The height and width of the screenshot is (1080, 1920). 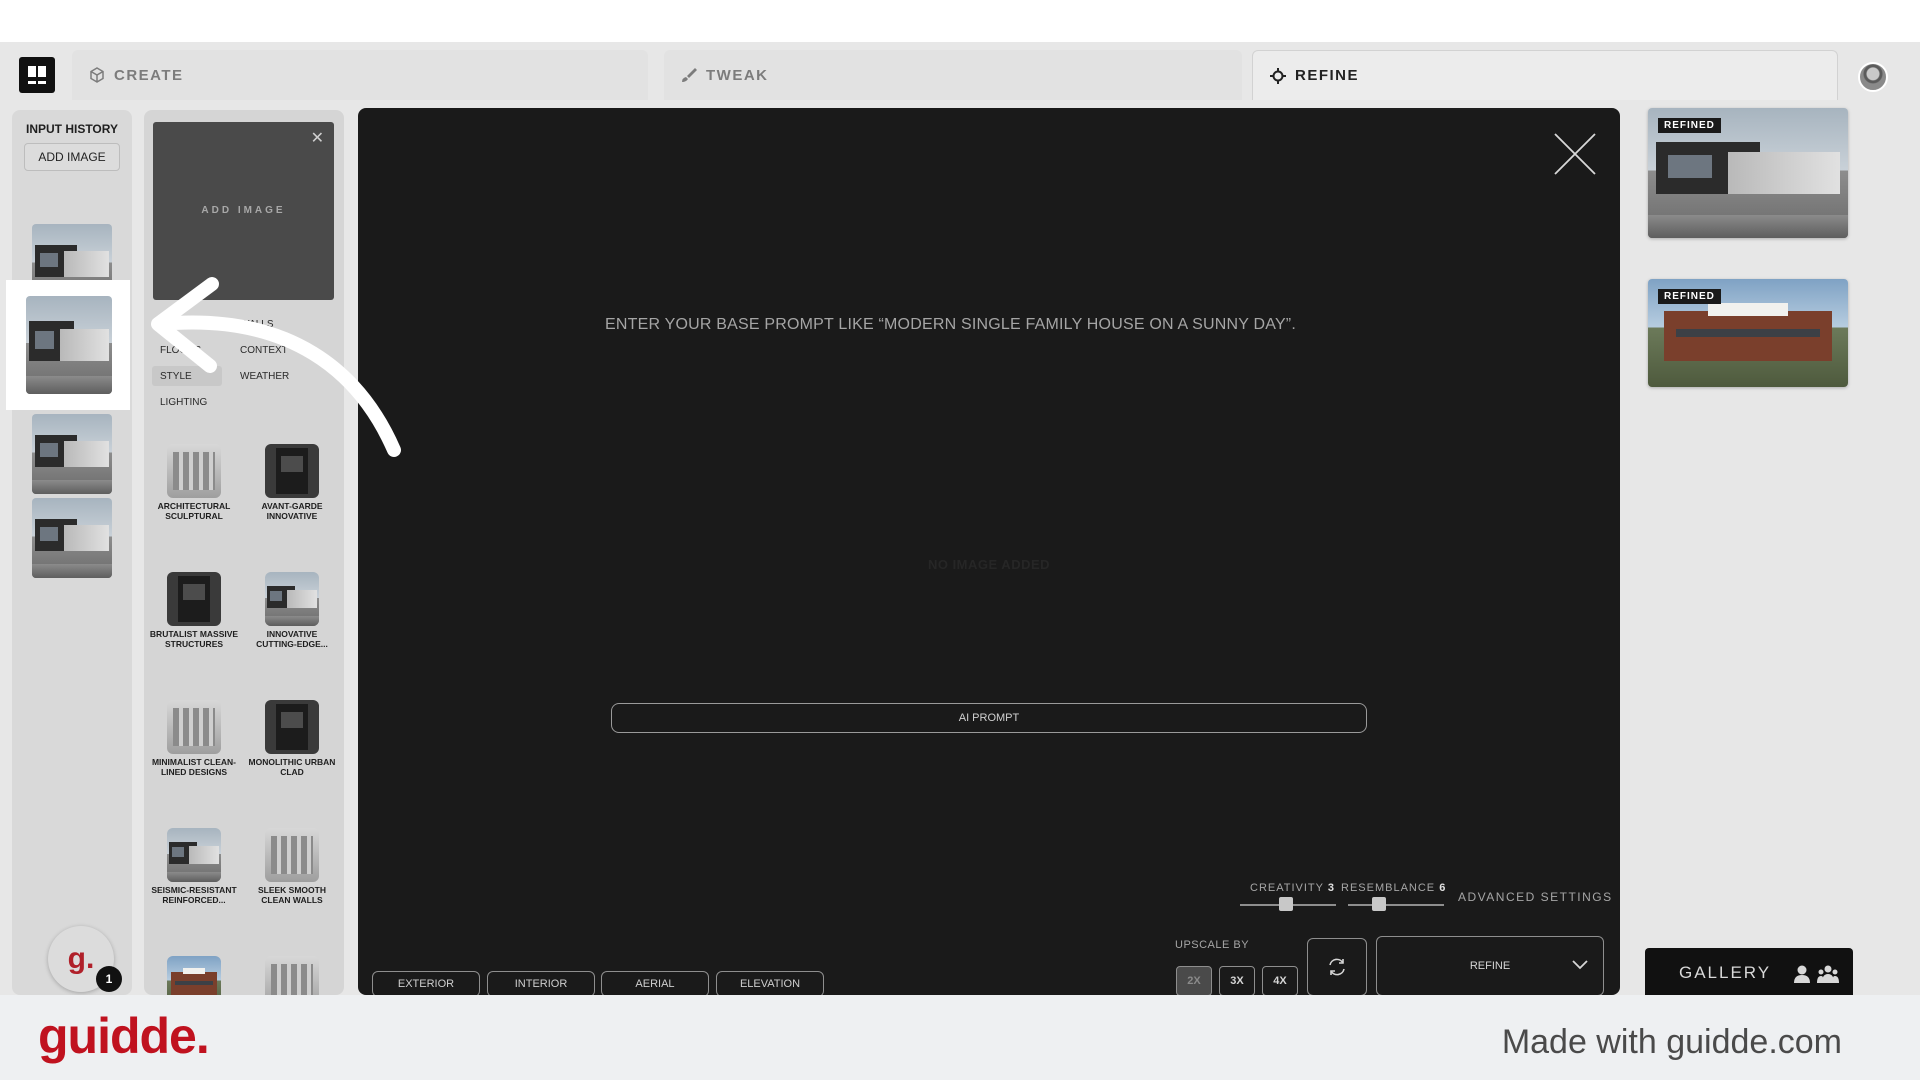 I want to click on style-option: BRUTALIST MASSIVE STRUCTURES, so click(x=194, y=610).